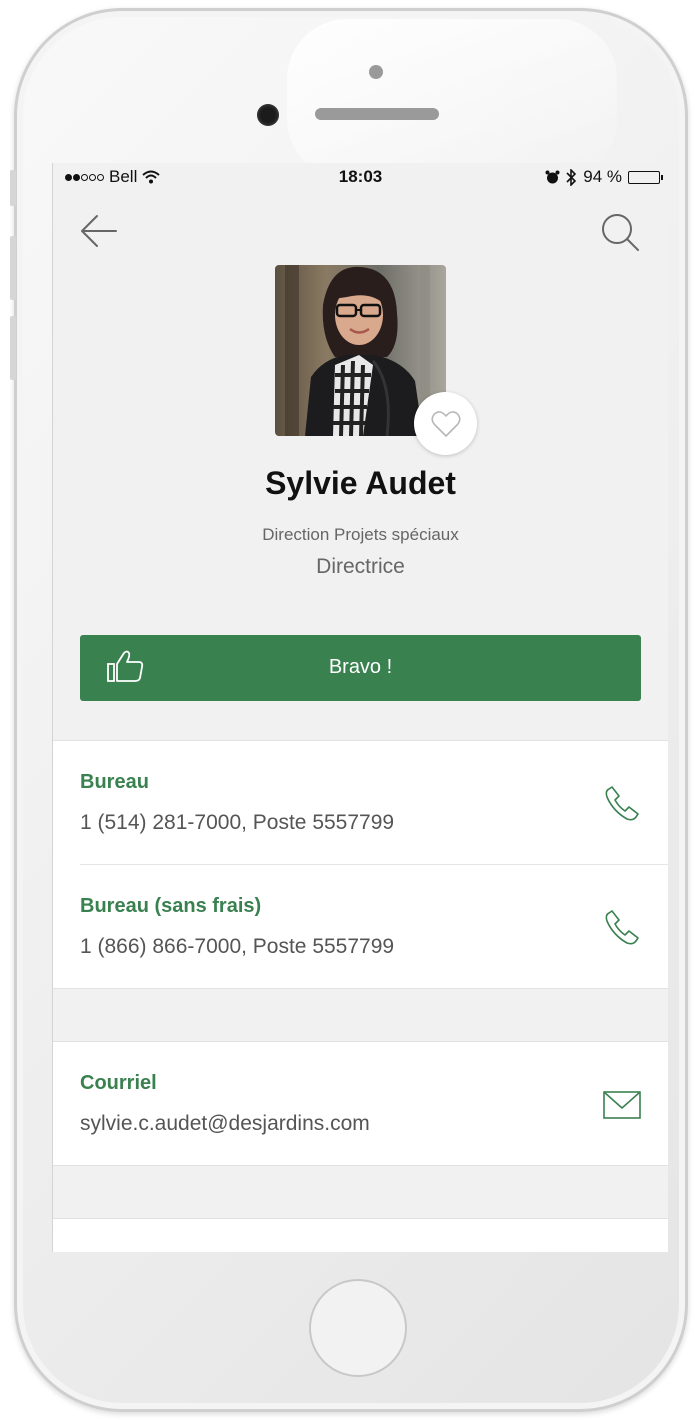 The width and height of the screenshot is (698, 1420). I want to click on search-button, so click(620, 232).